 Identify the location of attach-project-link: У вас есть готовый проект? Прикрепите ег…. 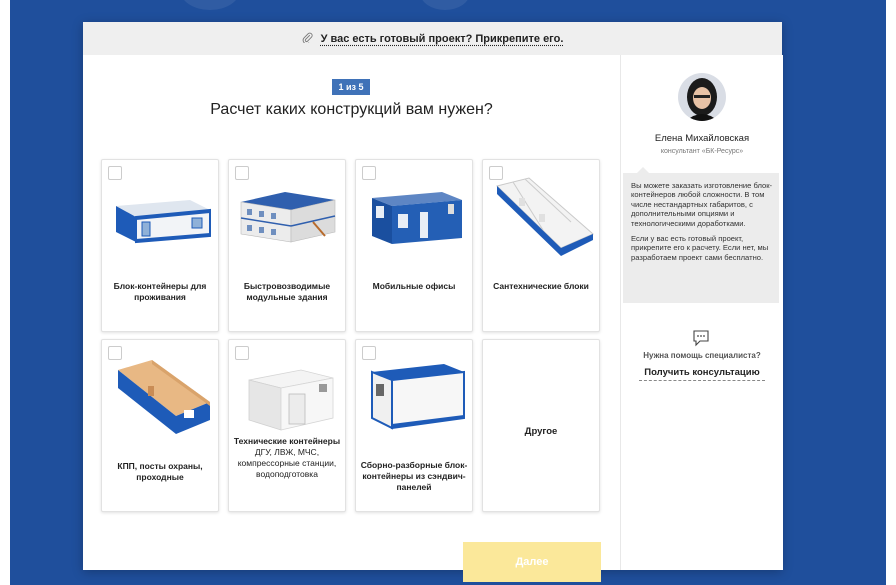
(442, 39).